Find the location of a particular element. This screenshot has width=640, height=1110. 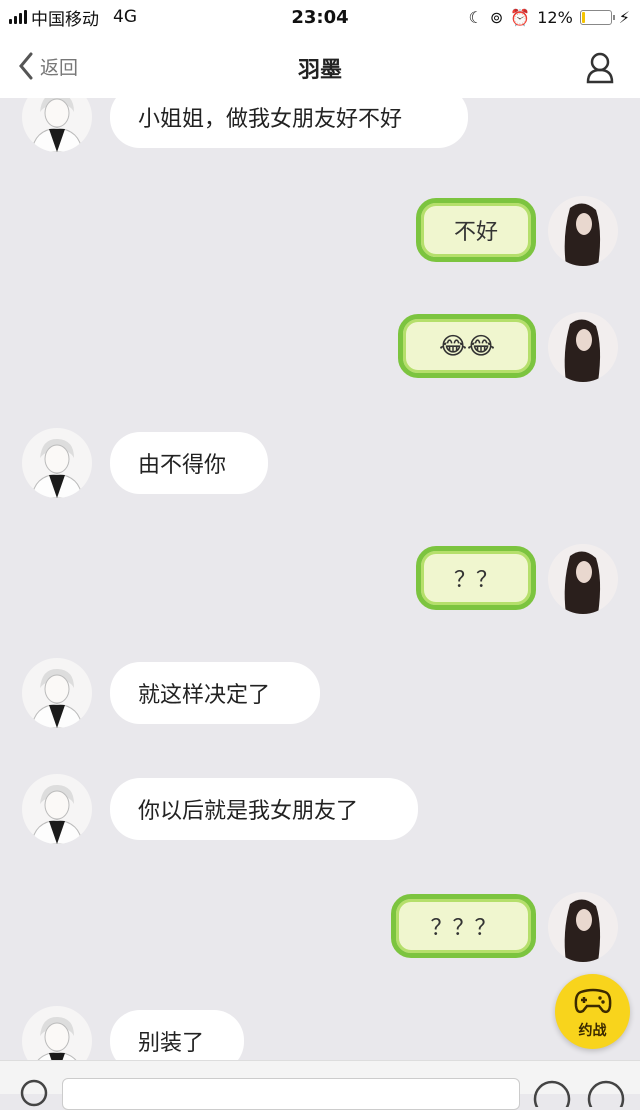

rotation-lock-icon: ⊚ is located at coordinates (496, 17).